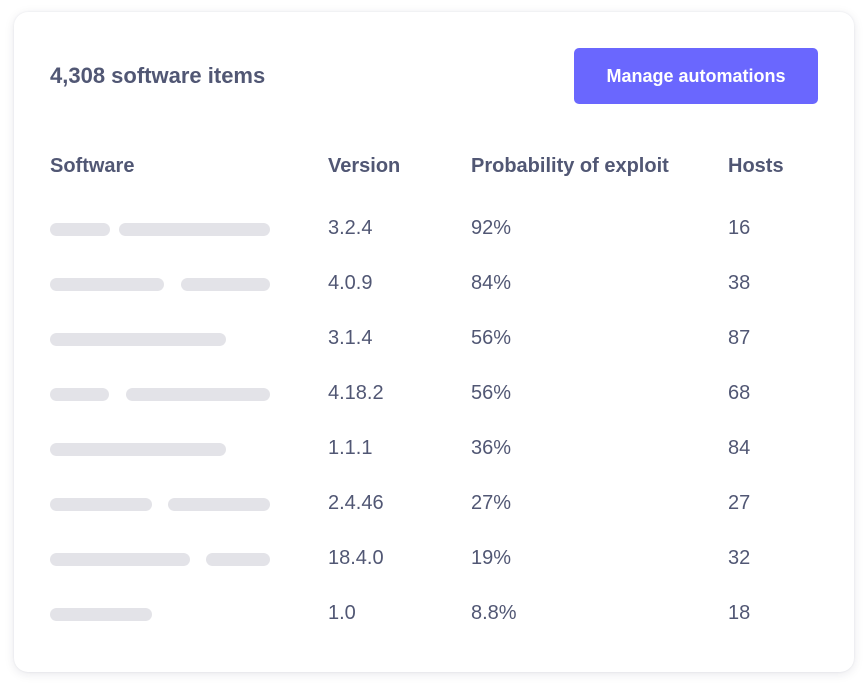 The height and width of the screenshot is (689, 868). I want to click on version-cell: 4.18.2, so click(356, 393).